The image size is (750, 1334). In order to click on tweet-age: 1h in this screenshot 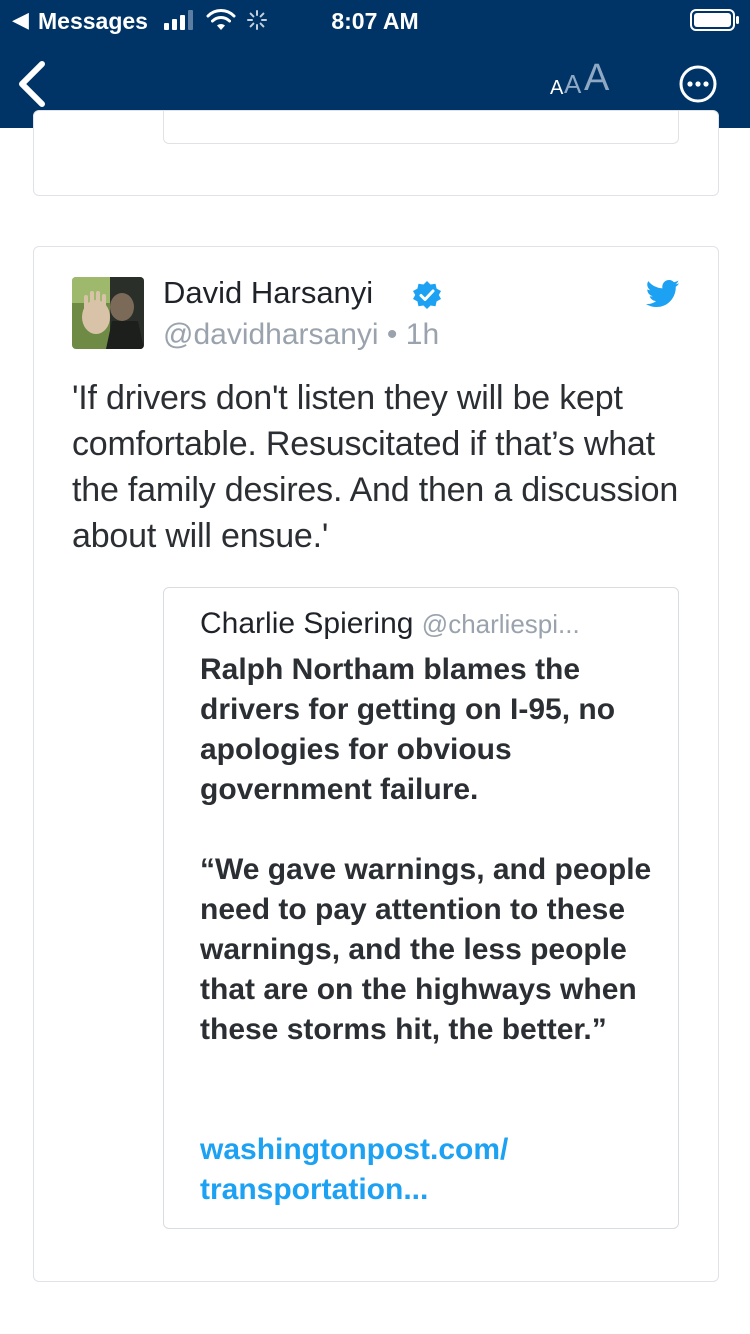, I will do `click(422, 334)`.